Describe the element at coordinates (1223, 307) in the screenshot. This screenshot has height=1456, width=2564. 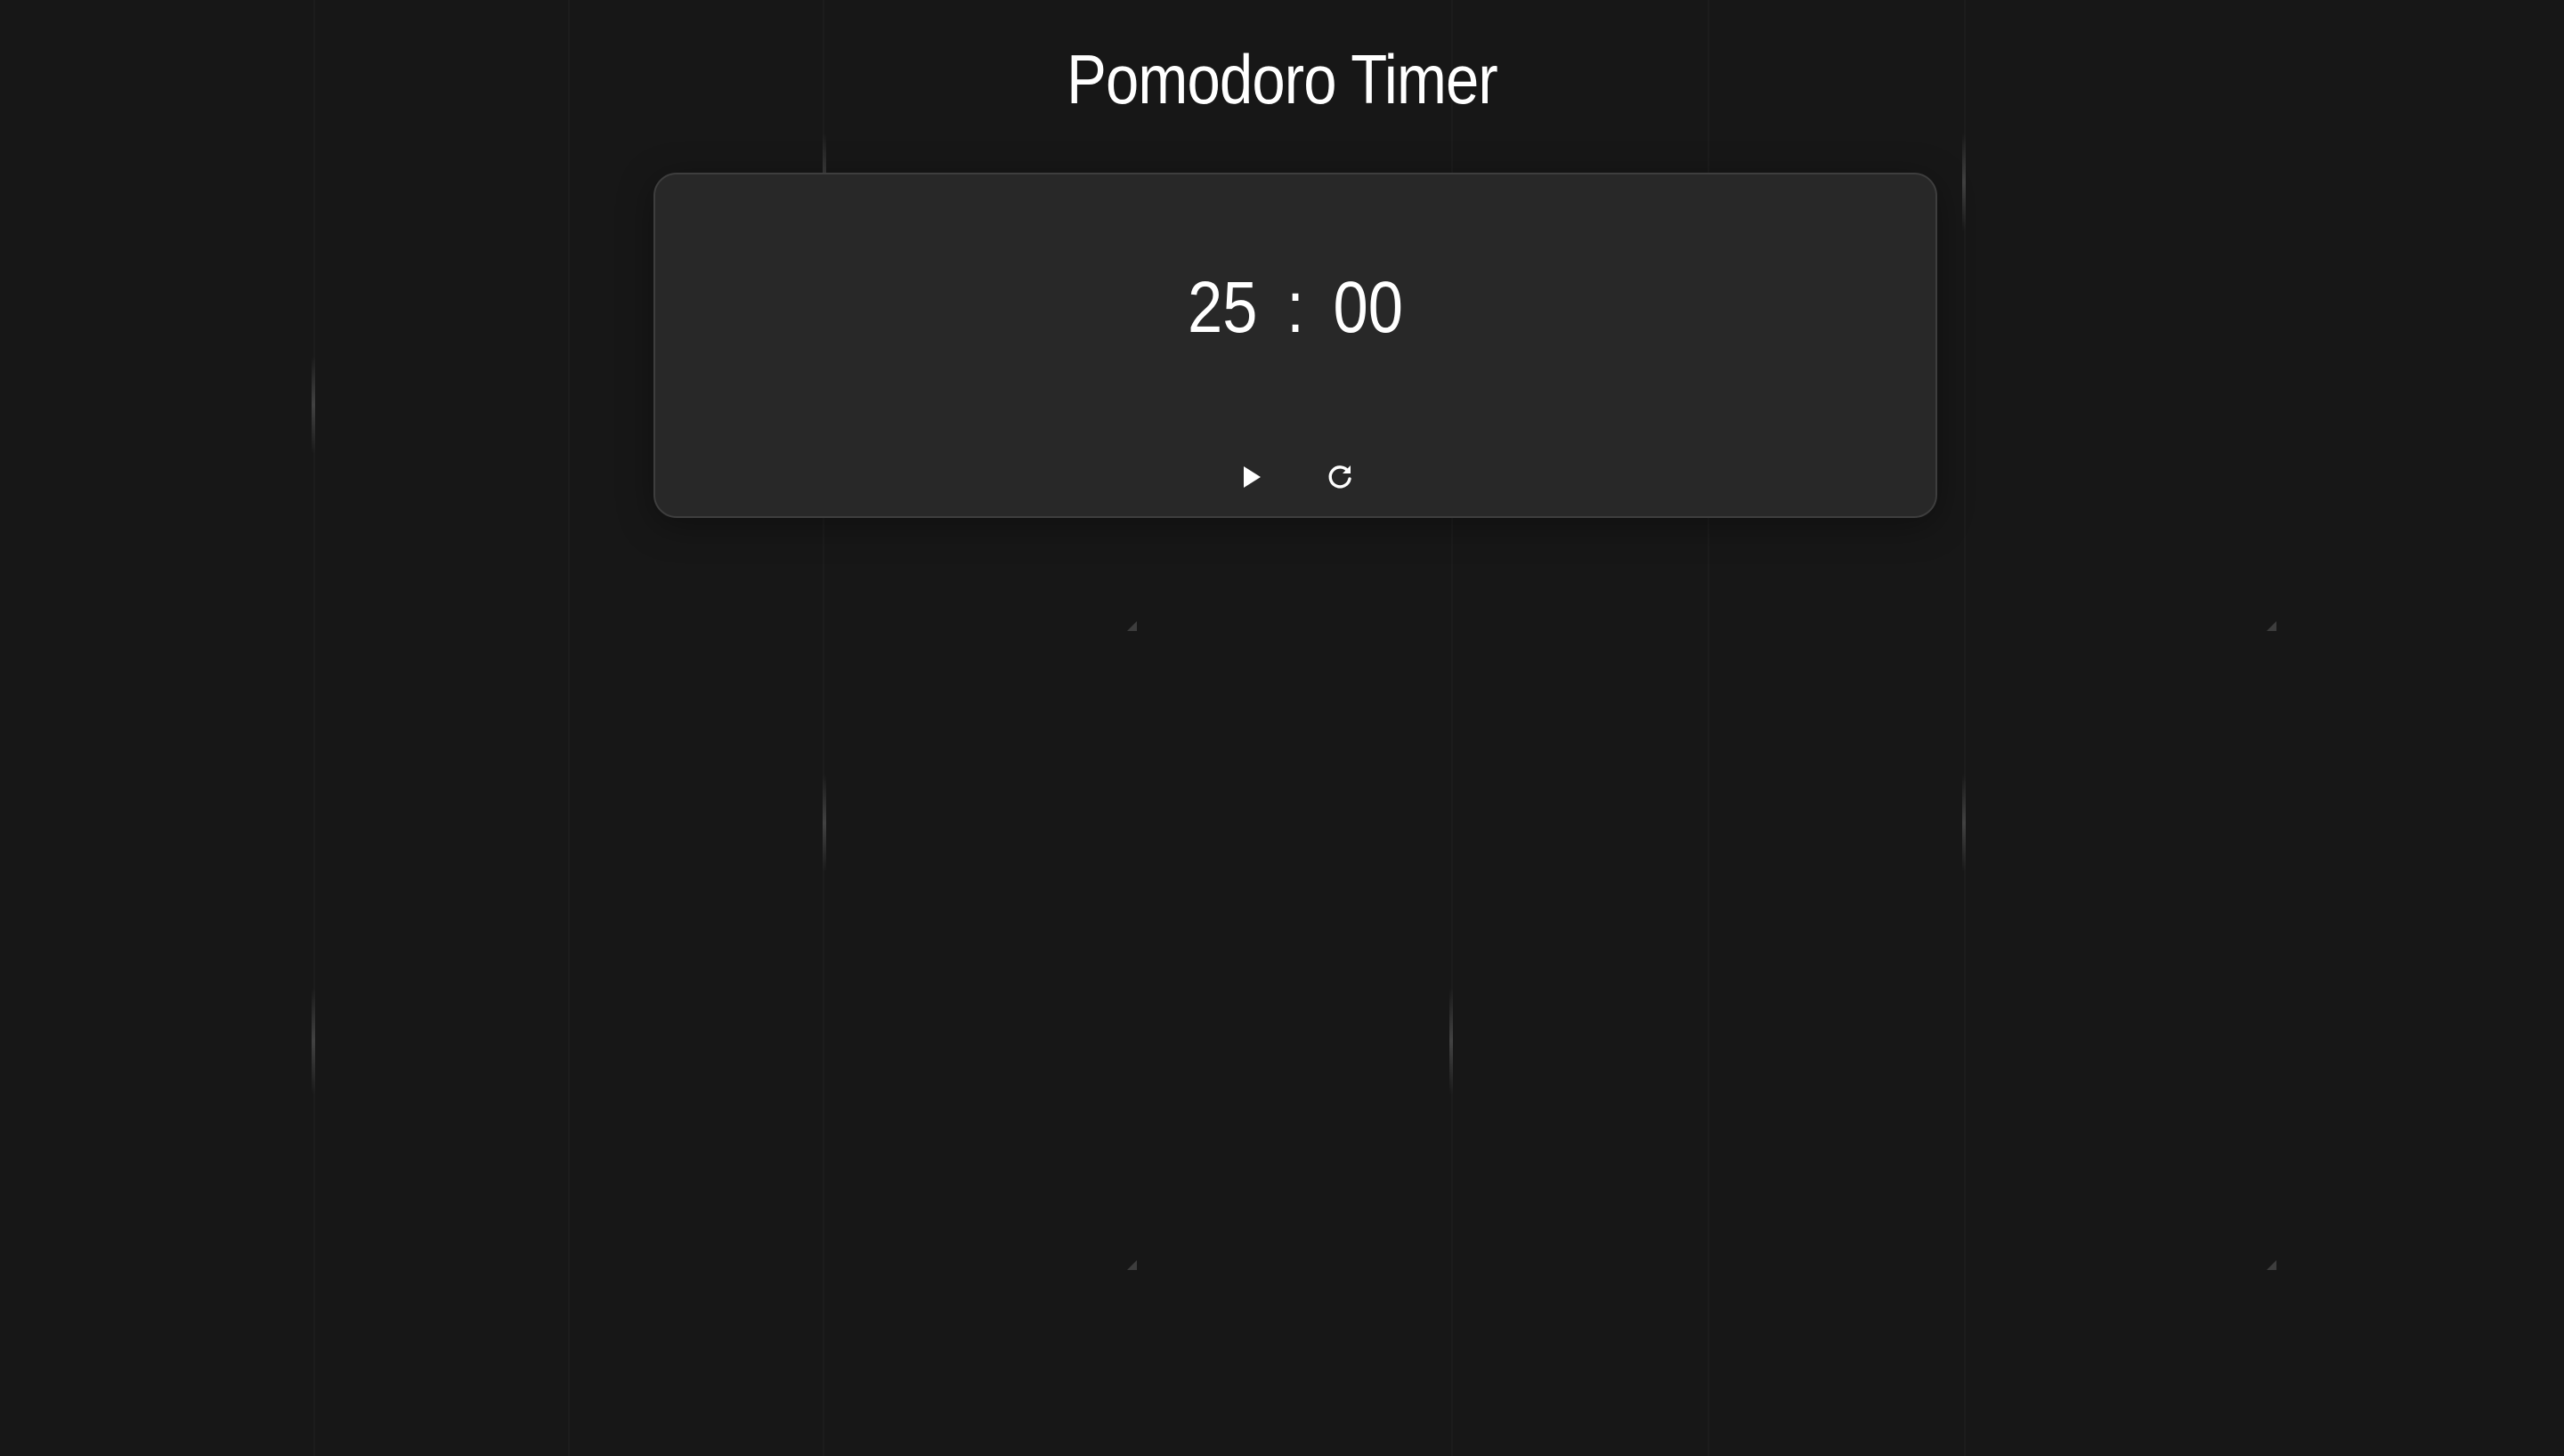
I see `timer-minutes: 25` at that location.